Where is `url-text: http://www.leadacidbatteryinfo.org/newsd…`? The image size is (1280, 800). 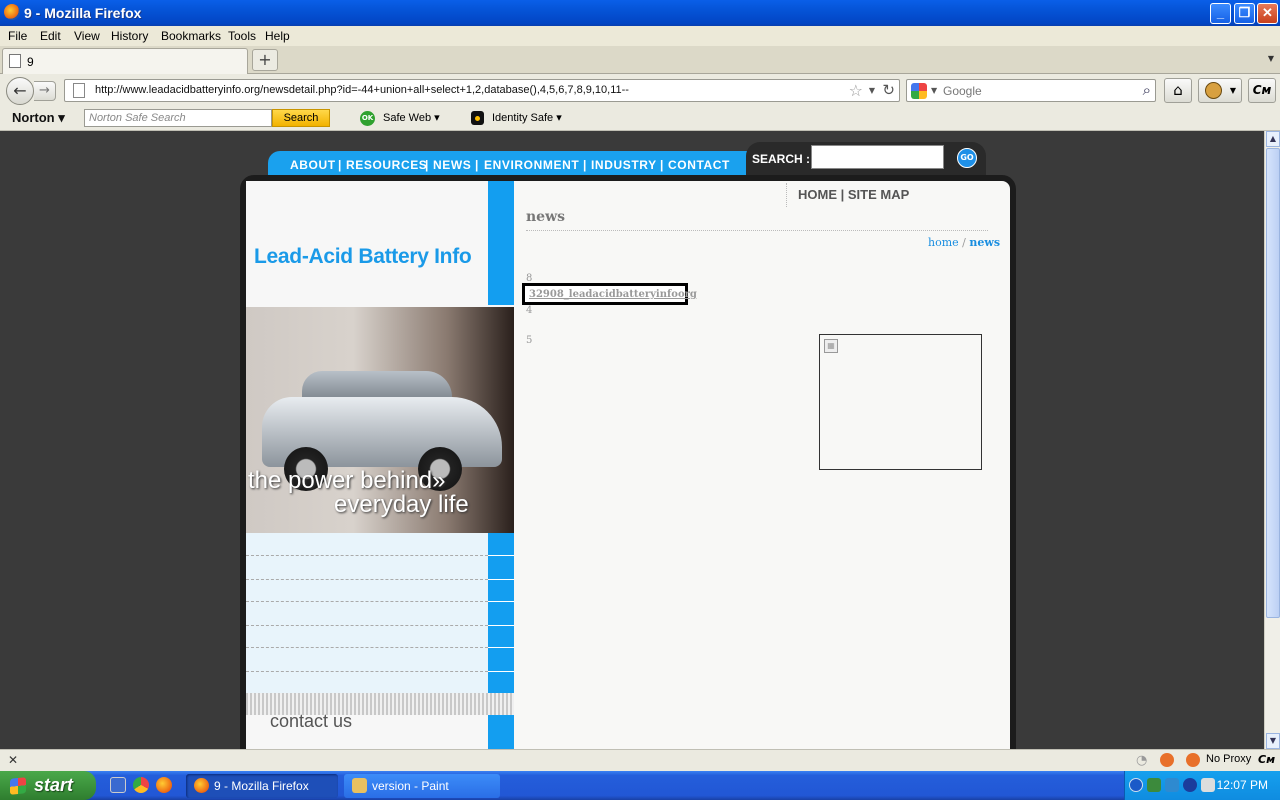 url-text: http://www.leadacidbatteryinfo.org/newsd… is located at coordinates (362, 90).